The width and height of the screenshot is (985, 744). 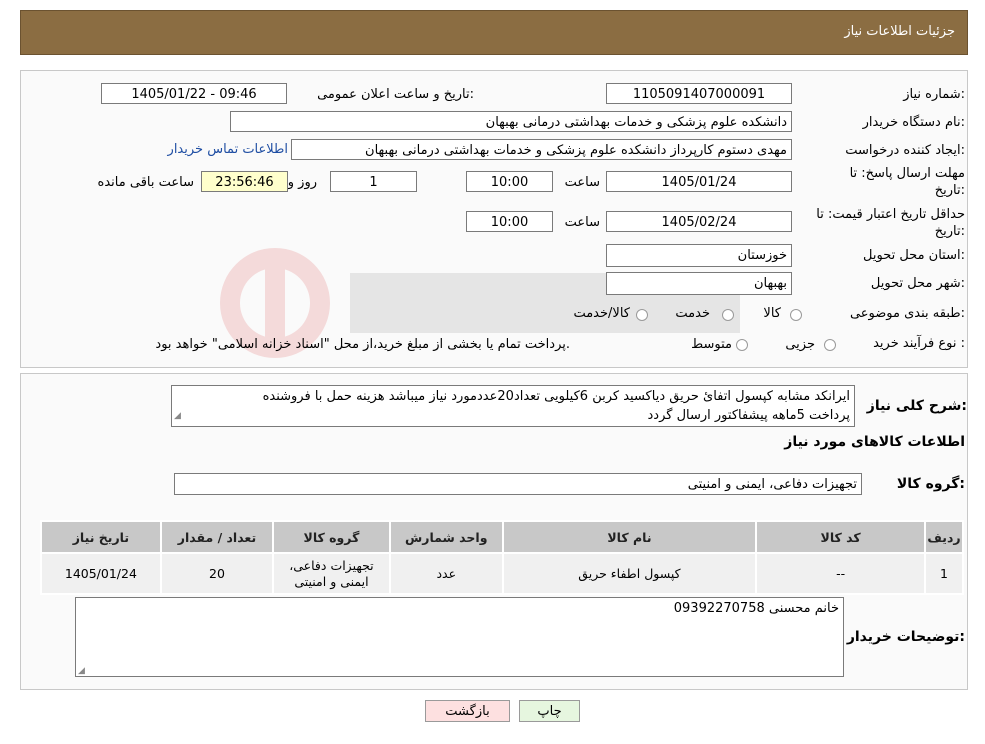 I want to click on category-radio-goods-service, so click(x=642, y=315).